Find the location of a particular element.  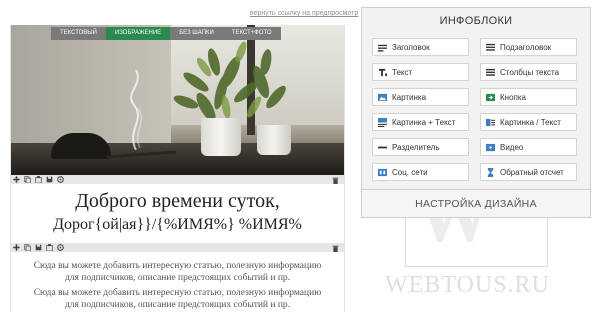

greeting-line2: Дорог{ой|ая}}/{%ИМЯ%} %ИМЯ% is located at coordinates (177, 224).